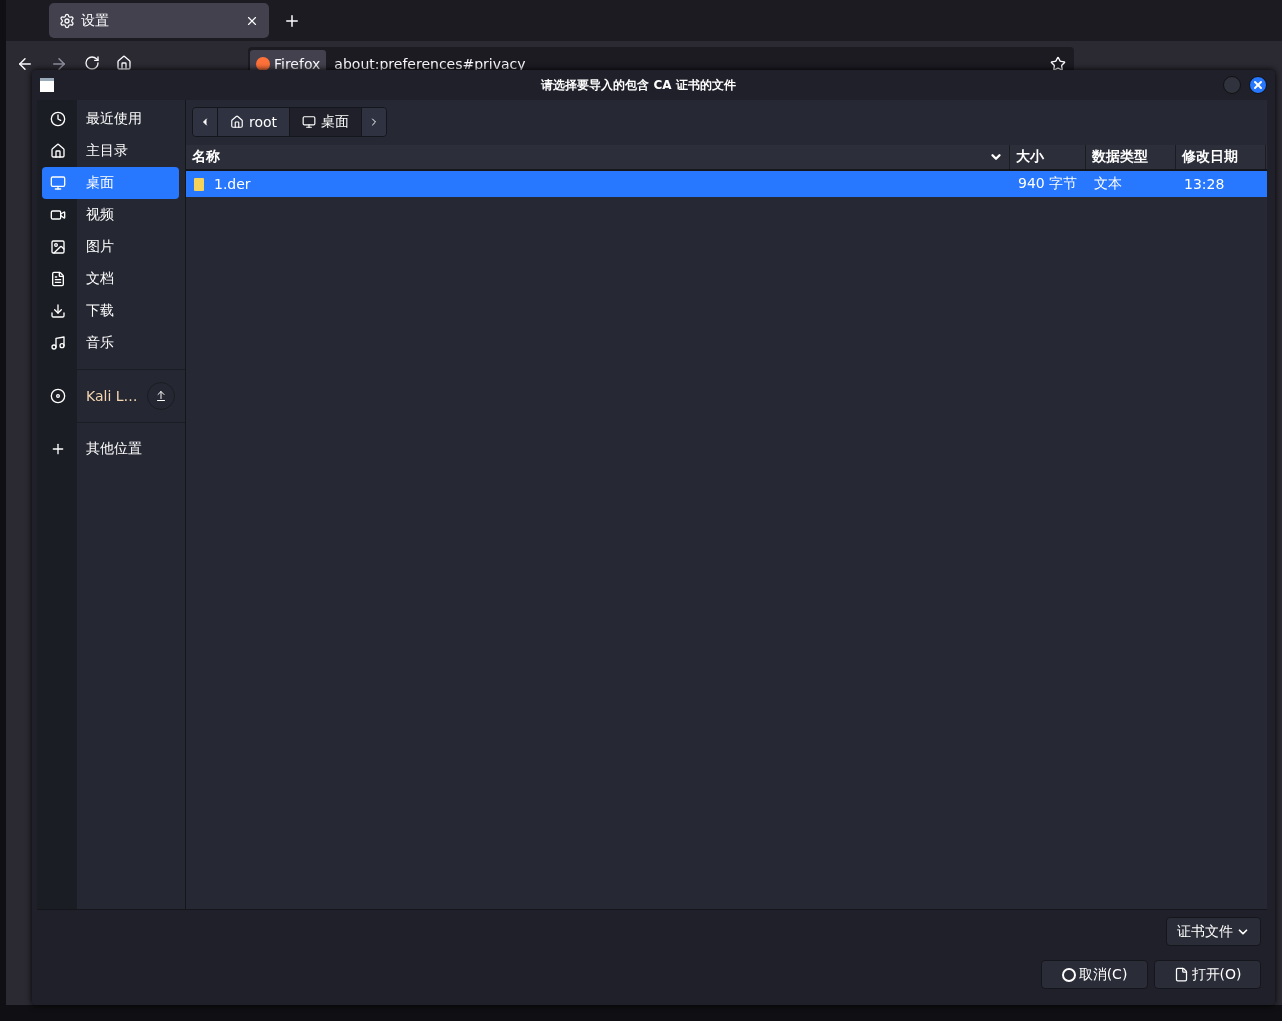 This screenshot has width=1282, height=1021. Describe the element at coordinates (47, 85) in the screenshot. I see `window-icon` at that location.